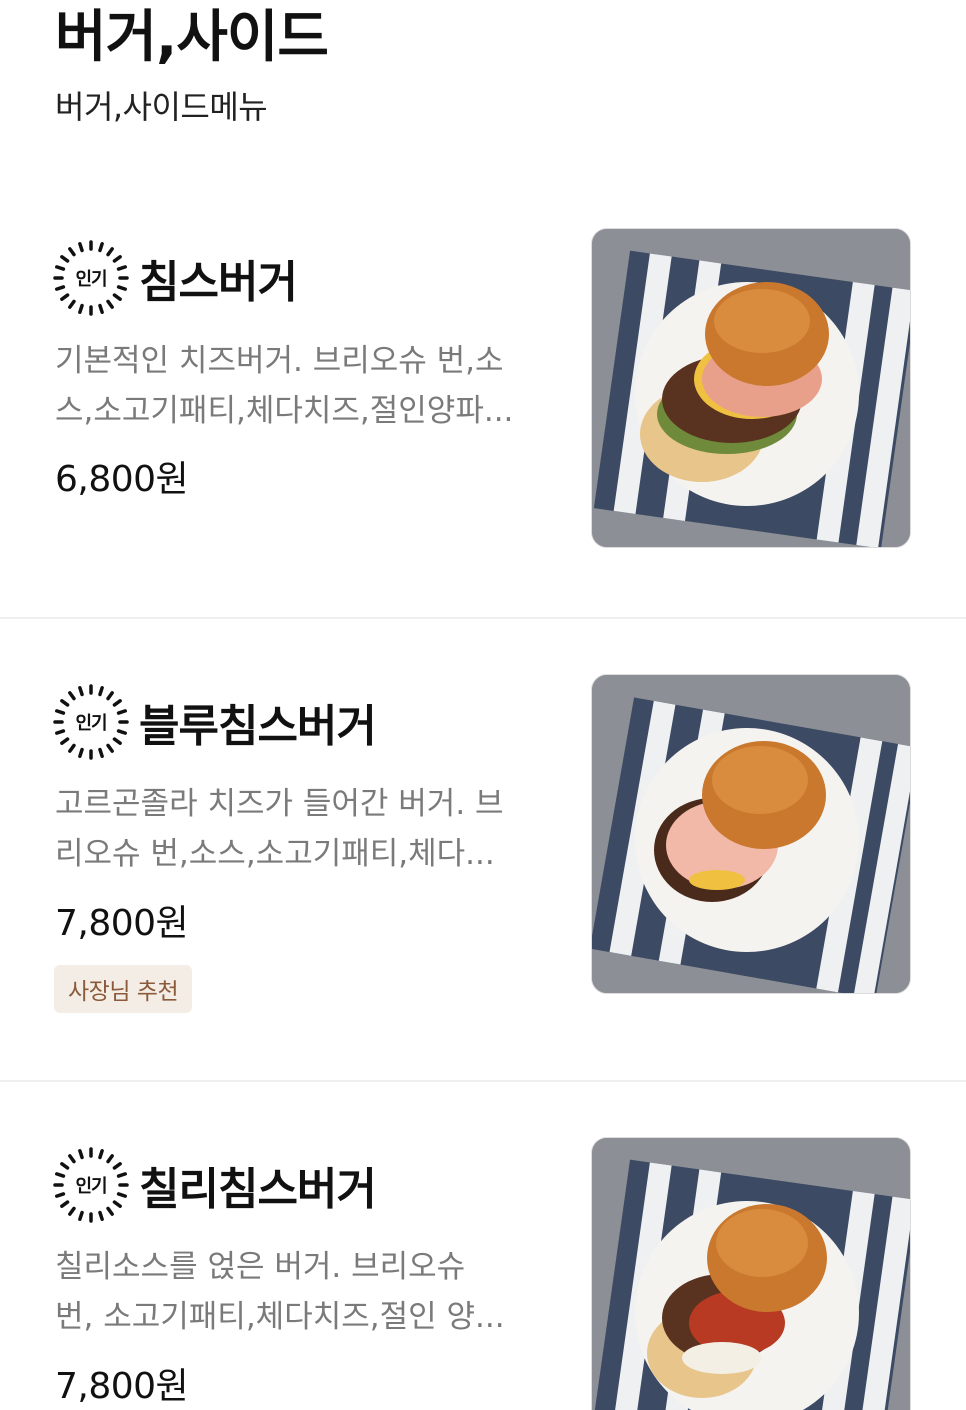 This screenshot has height=1410, width=966. Describe the element at coordinates (260, 1267) in the screenshot. I see `description-line: 칠리소스를 얹은 버거. 브리오슈` at that location.